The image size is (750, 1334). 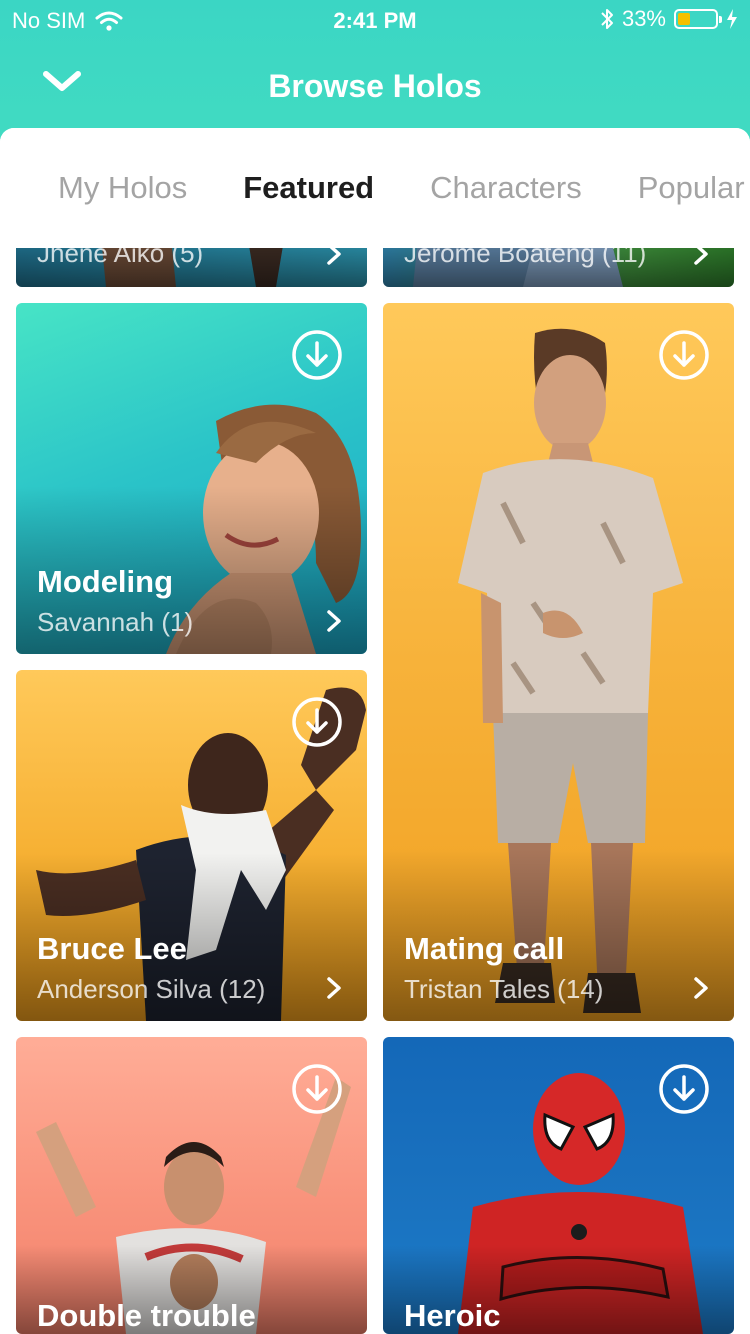 I want to click on card-title: Double trouble, so click(x=146, y=1315).